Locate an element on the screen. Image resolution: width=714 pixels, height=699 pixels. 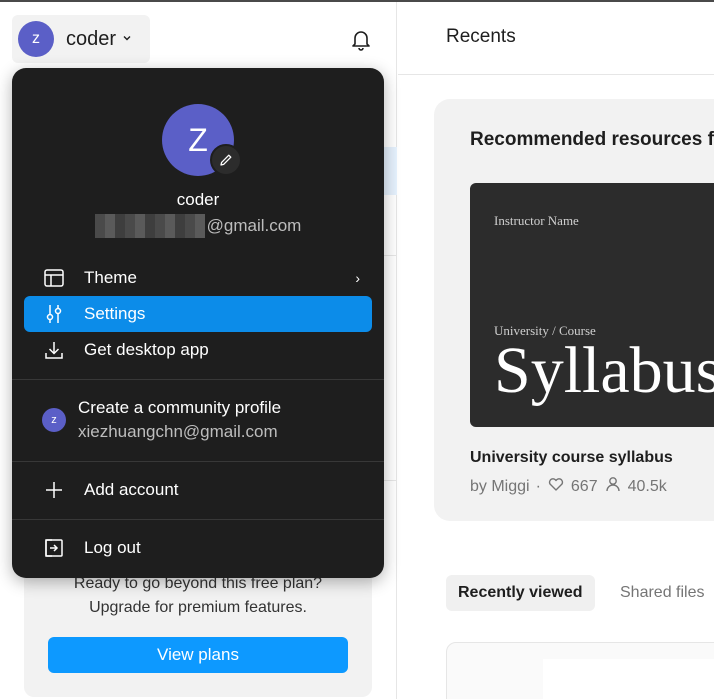
file-card is located at coordinates (580, 670).